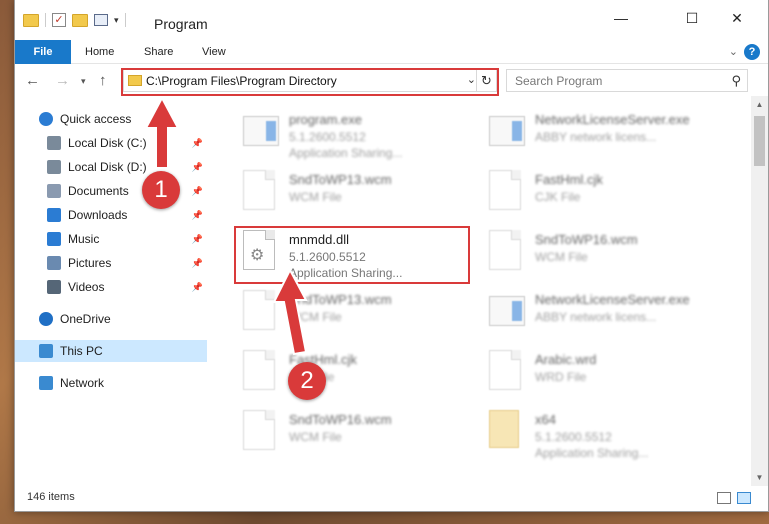 The width and height of the screenshot is (769, 524). I want to click on scrollbar-thumb, so click(759, 141).